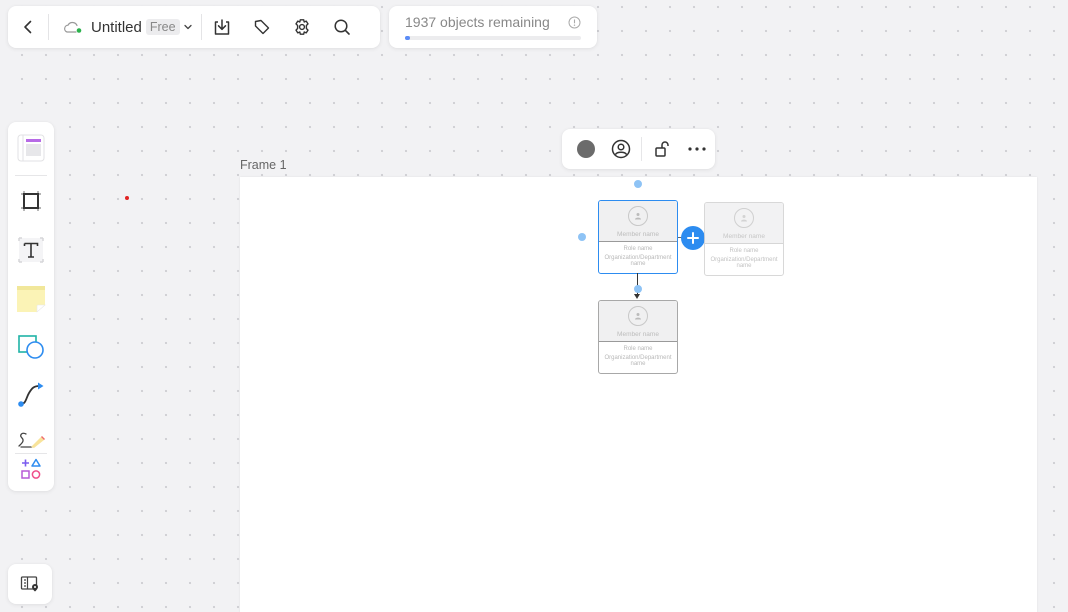 Image resolution: width=1068 pixels, height=612 pixels. I want to click on tool-shapes, so click(31, 347).